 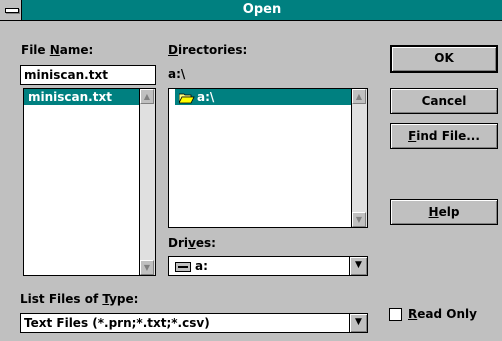 What do you see at coordinates (208, 50) in the screenshot?
I see `directories-label: Directories:` at bounding box center [208, 50].